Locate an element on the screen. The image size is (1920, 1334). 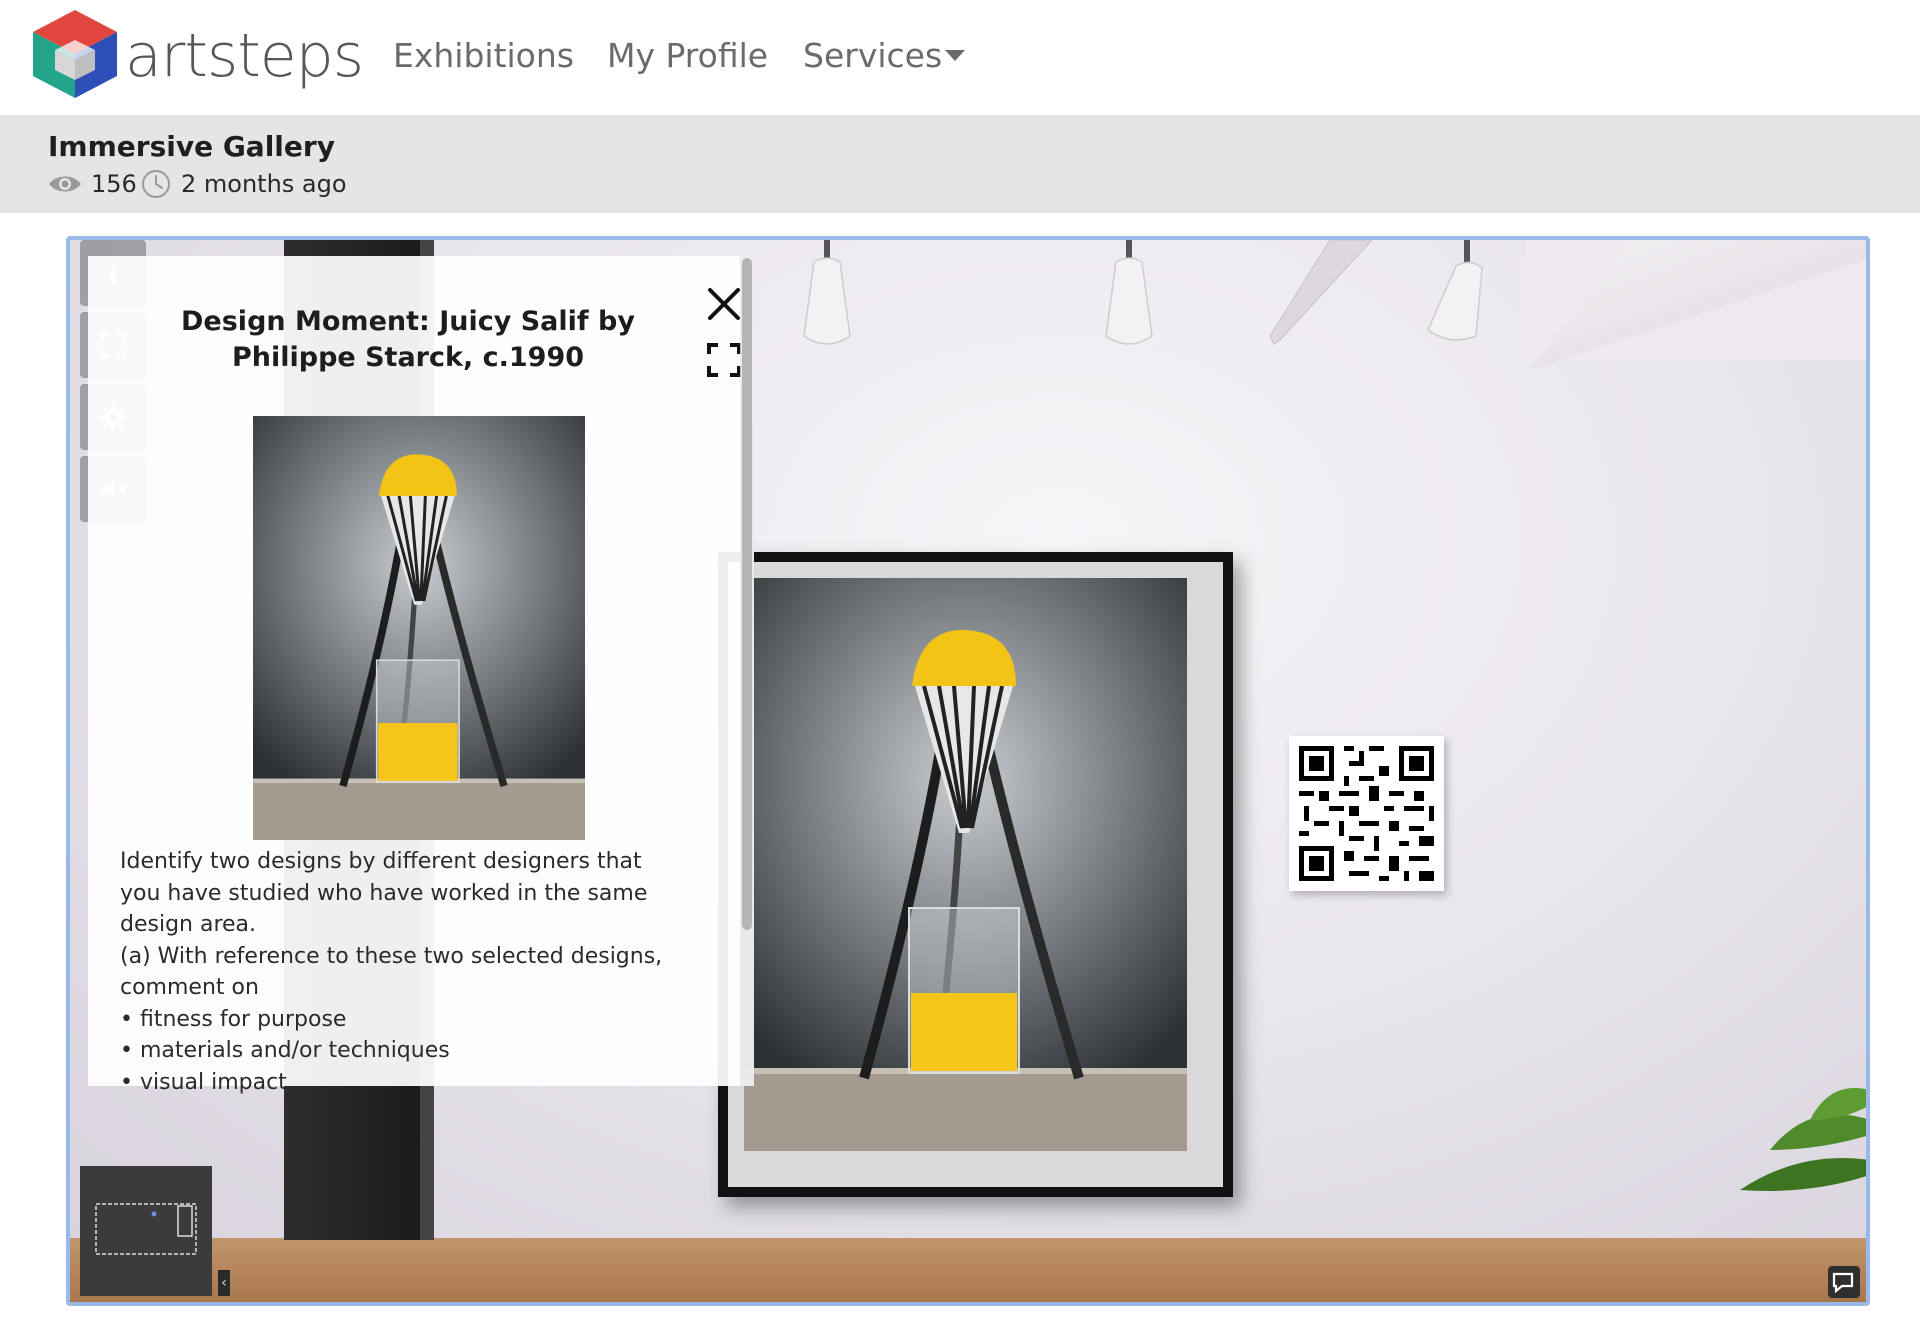
clock-icon is located at coordinates (156, 184).